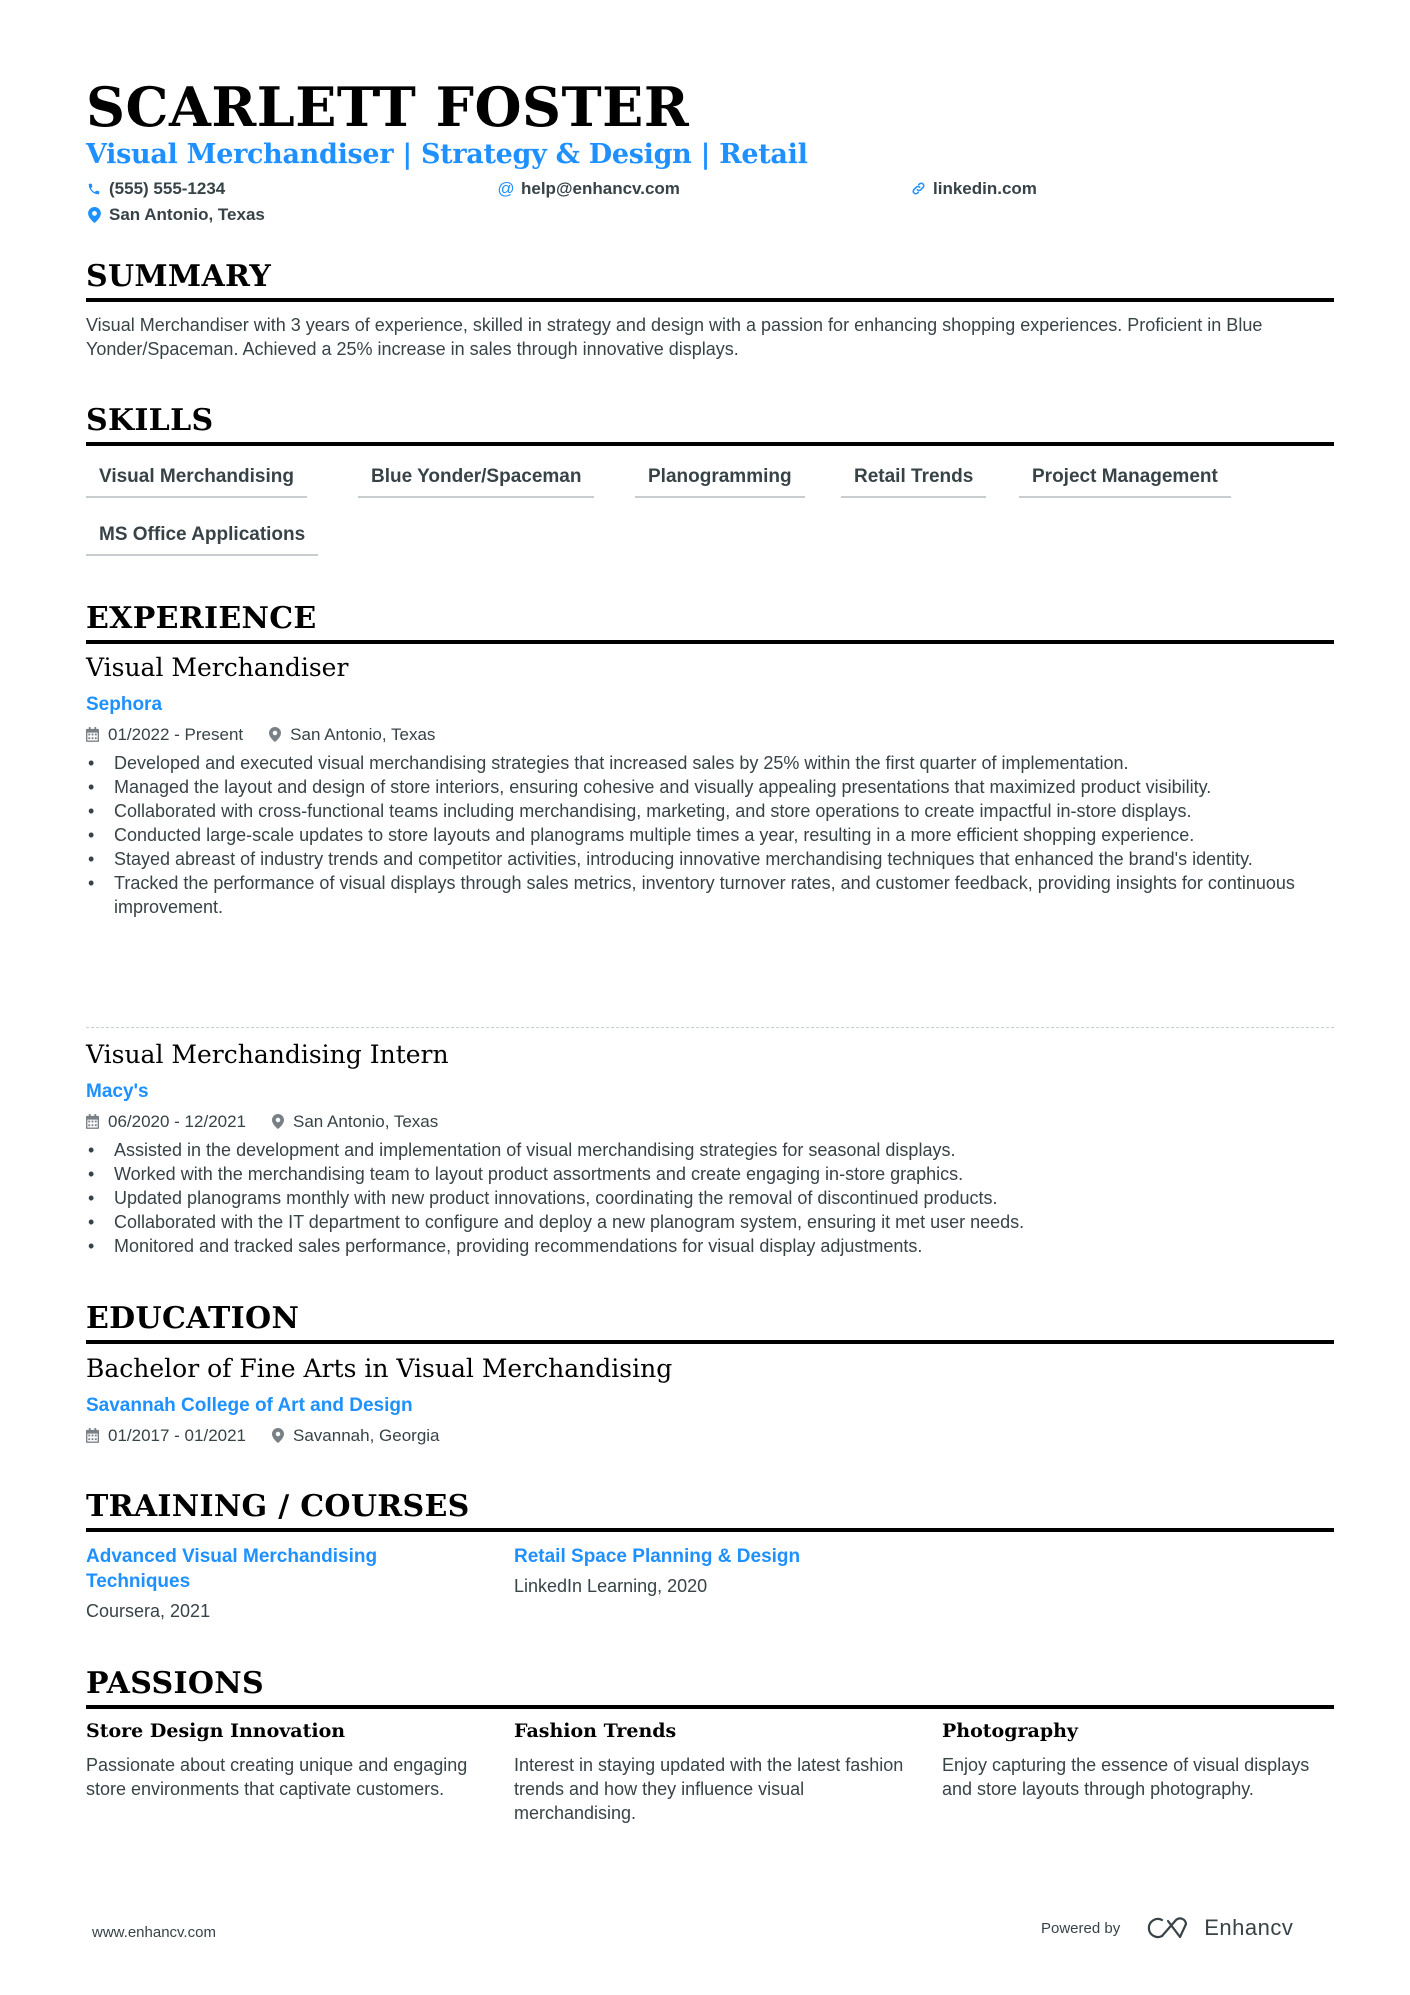 The image size is (1410, 1995). What do you see at coordinates (388, 107) in the screenshot?
I see `candidate-name: SCARLETT FOSTER` at bounding box center [388, 107].